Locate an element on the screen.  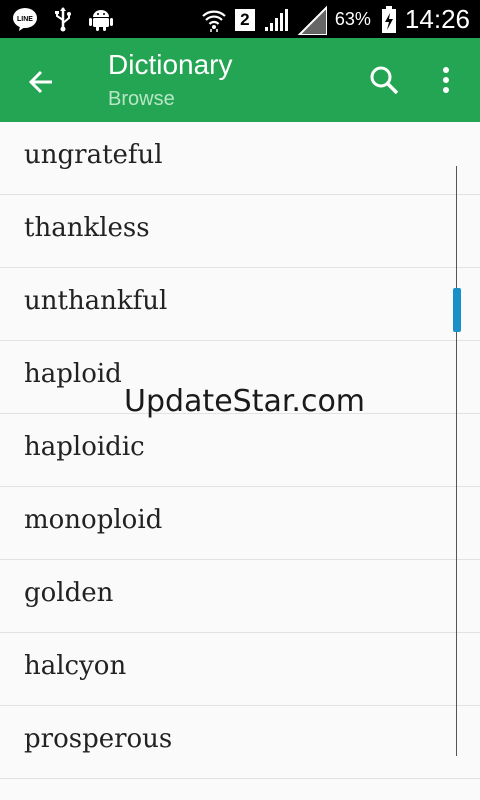
list-item: prosperous is located at coordinates (240, 742).